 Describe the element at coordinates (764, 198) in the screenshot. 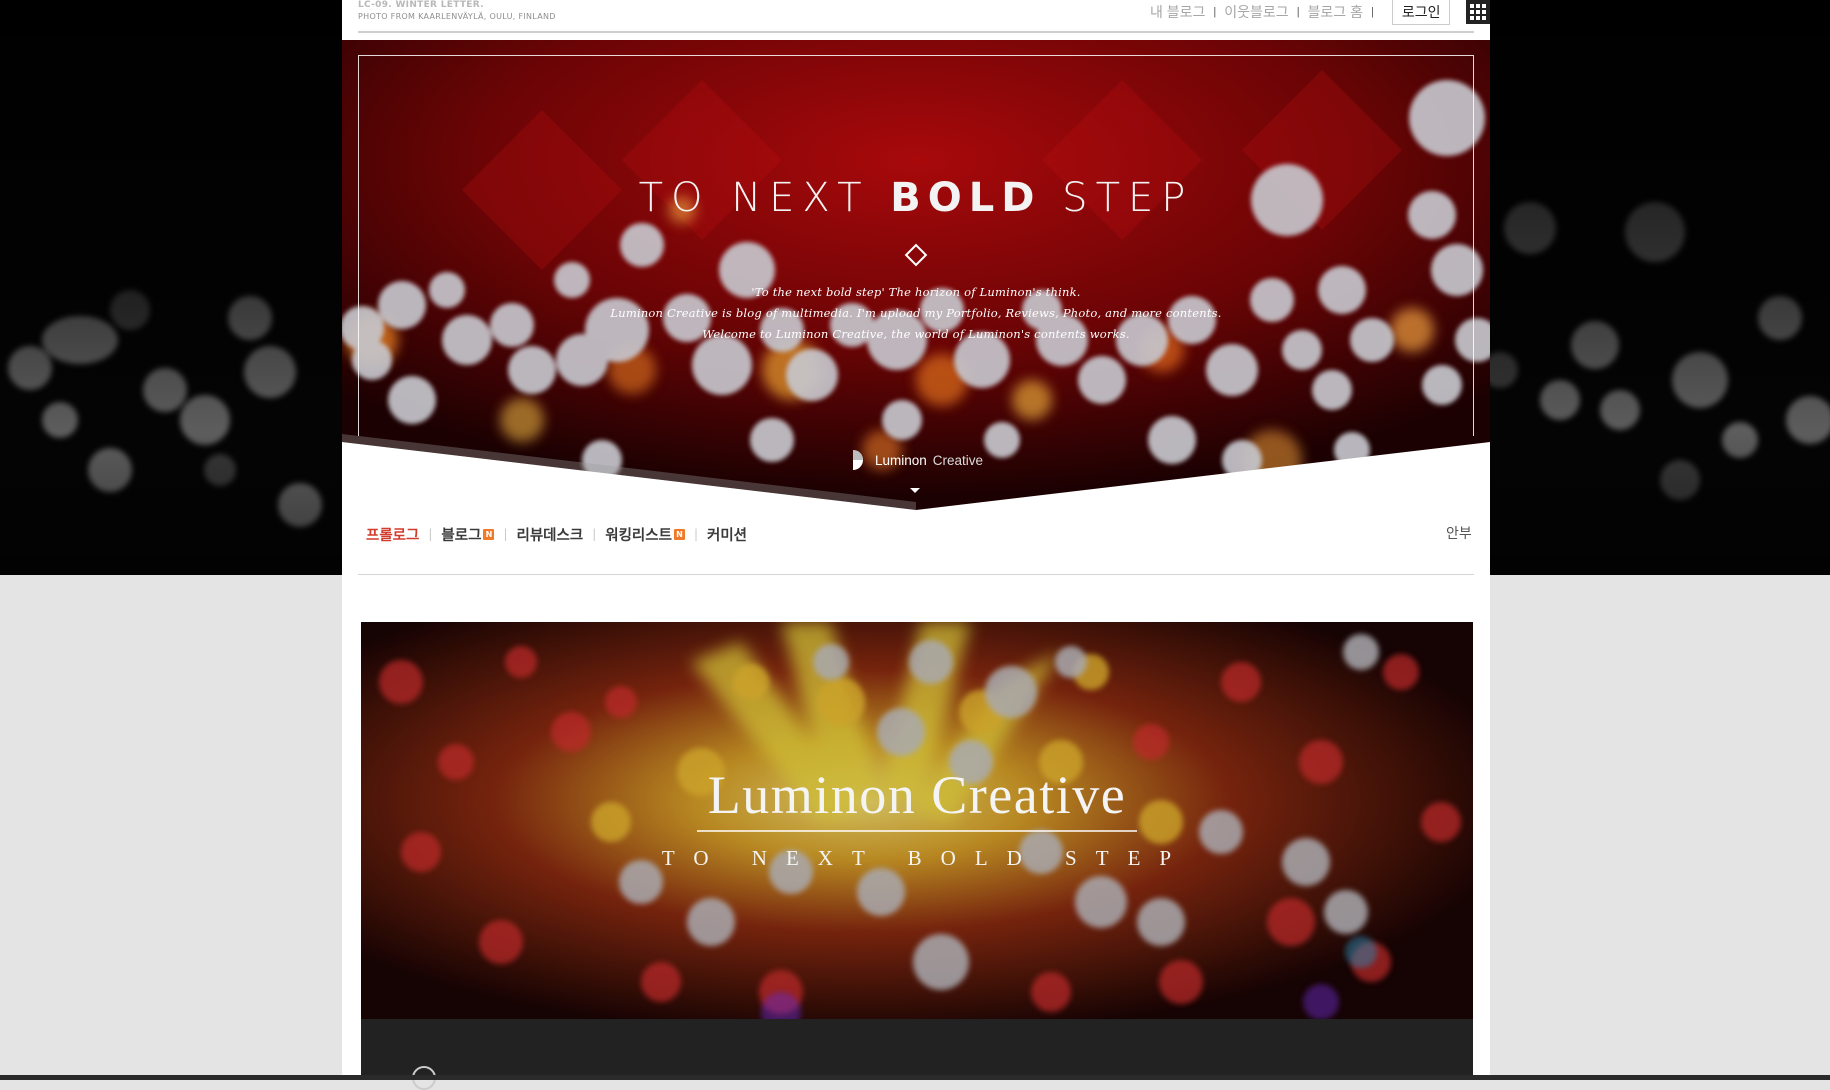

I see `hero-title-part: TO NEXT` at that location.